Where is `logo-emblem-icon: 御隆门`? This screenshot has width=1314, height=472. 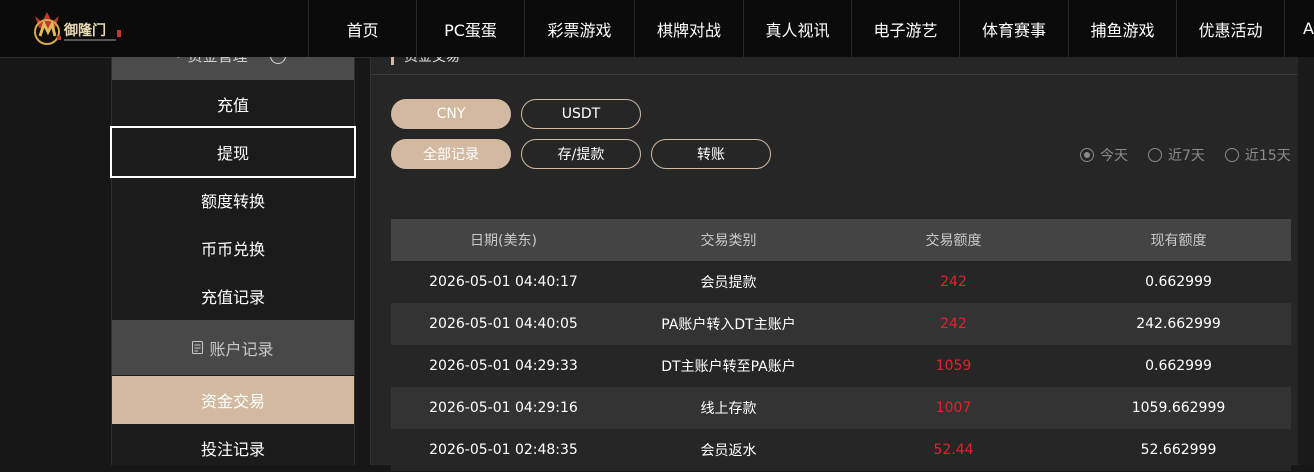 logo-emblem-icon: 御隆门 is located at coordinates (77, 28).